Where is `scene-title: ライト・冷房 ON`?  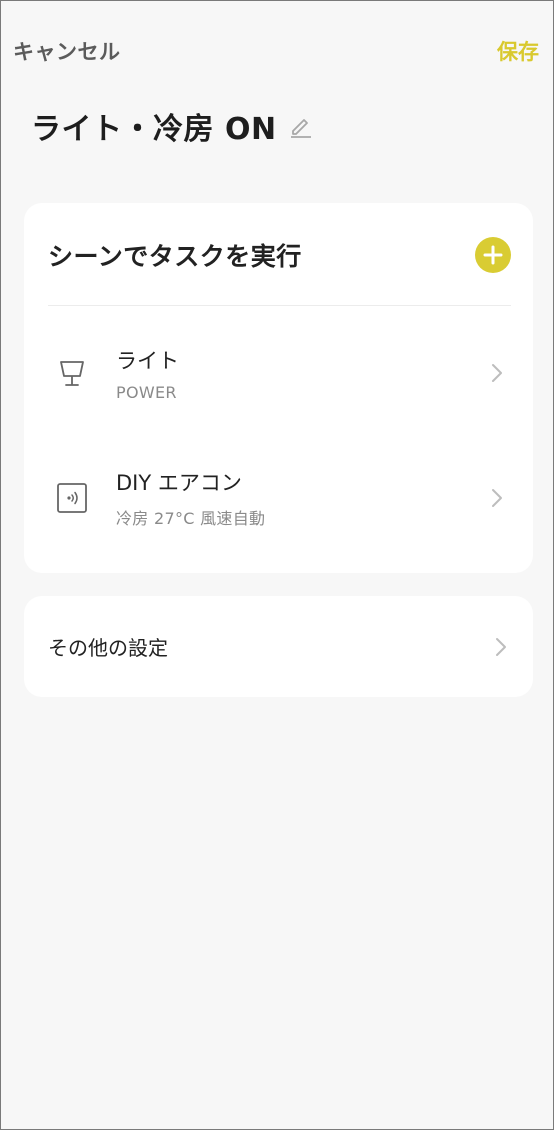 scene-title: ライト・冷房 ON is located at coordinates (154, 129).